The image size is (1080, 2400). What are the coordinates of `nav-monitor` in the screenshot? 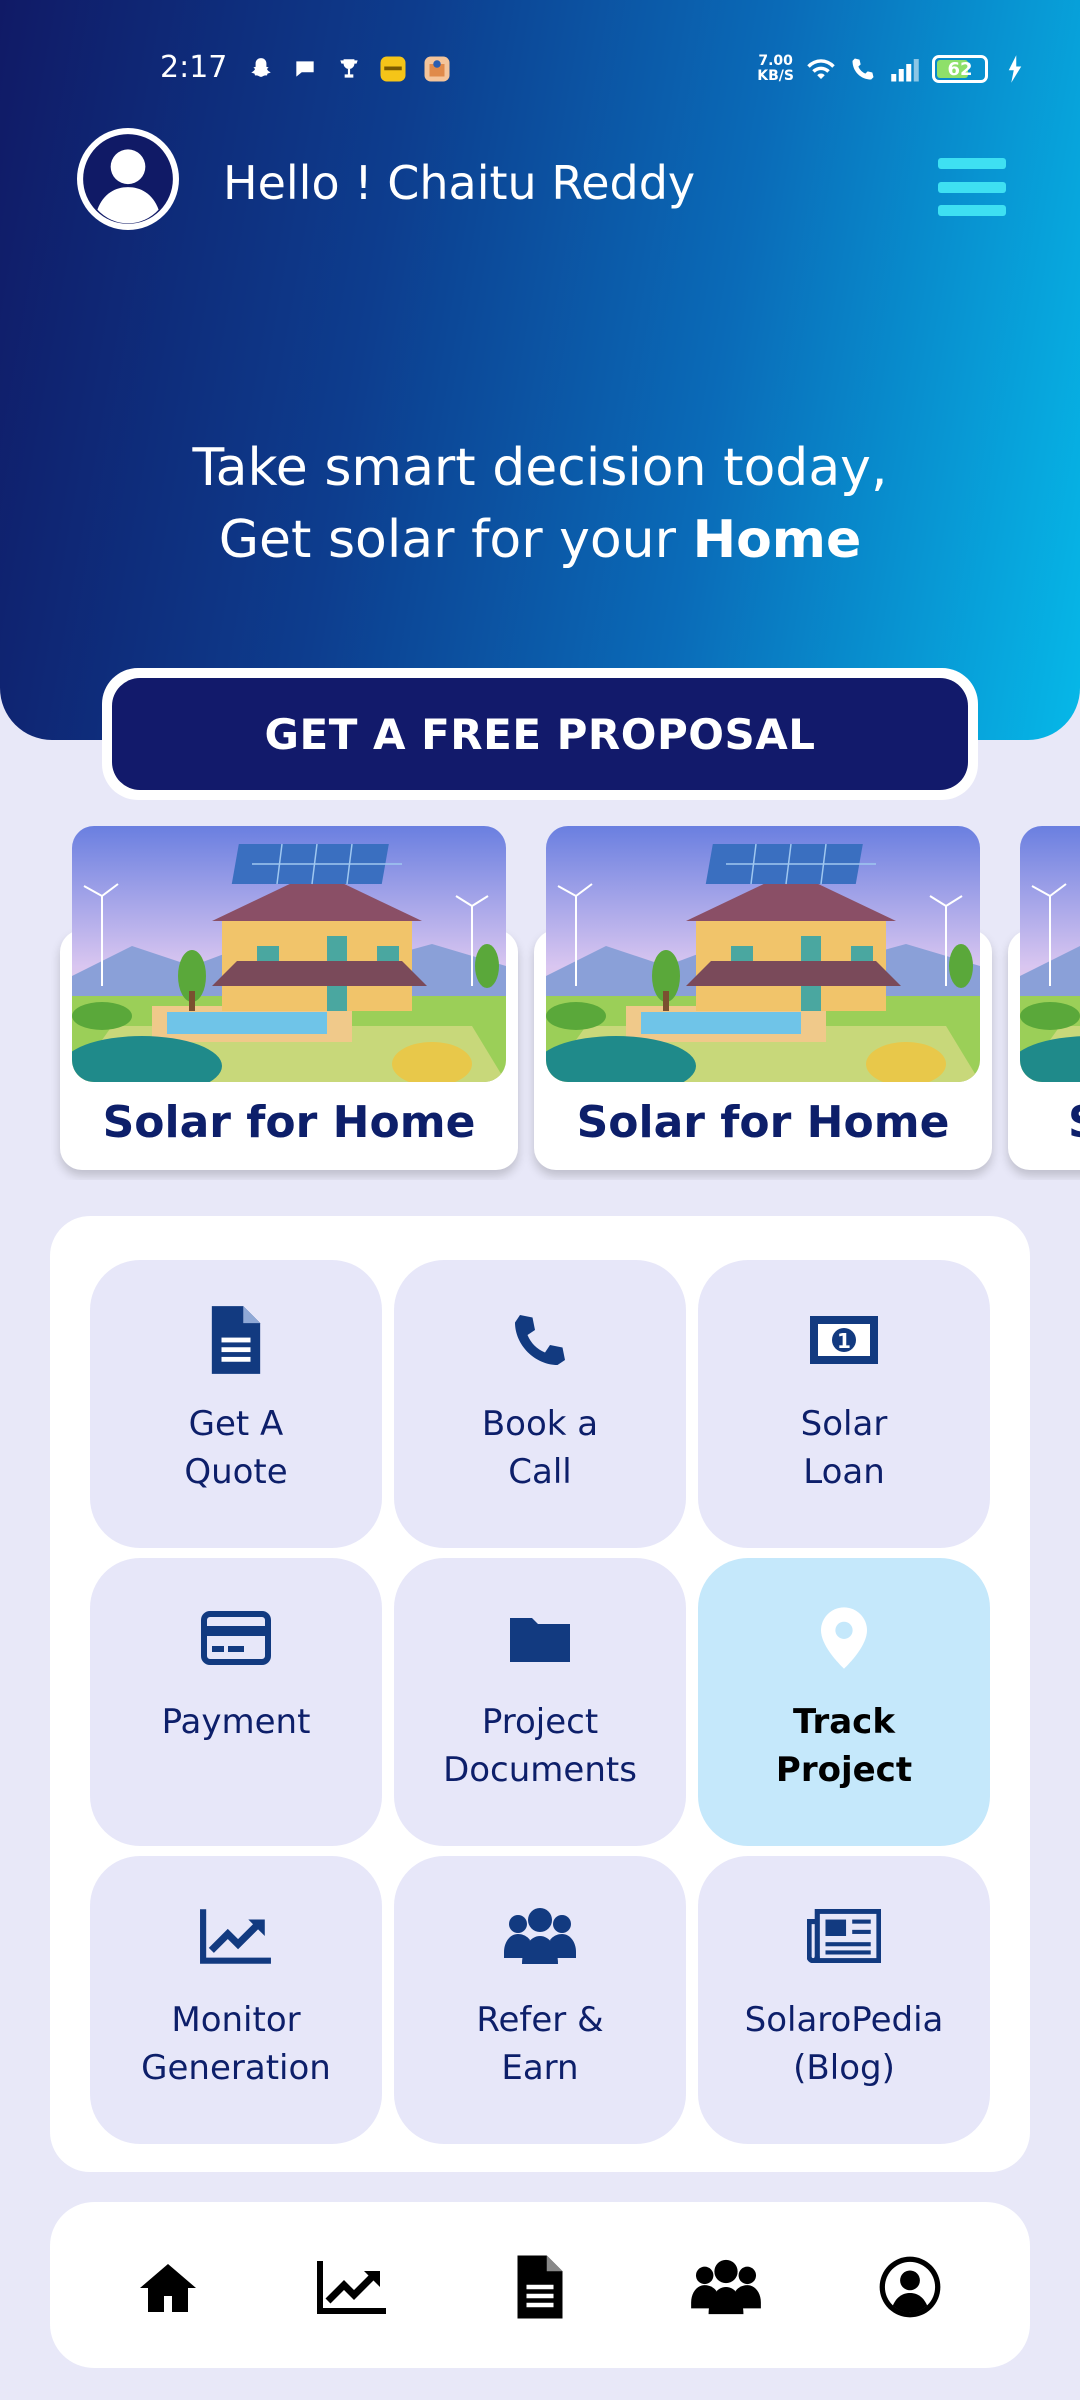 It's located at (352, 2287).